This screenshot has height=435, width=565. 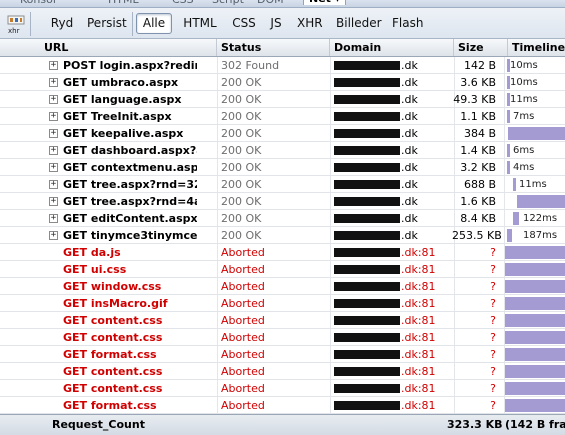 What do you see at coordinates (98, 424) in the screenshot?
I see `request-count-label: Request_Count` at bounding box center [98, 424].